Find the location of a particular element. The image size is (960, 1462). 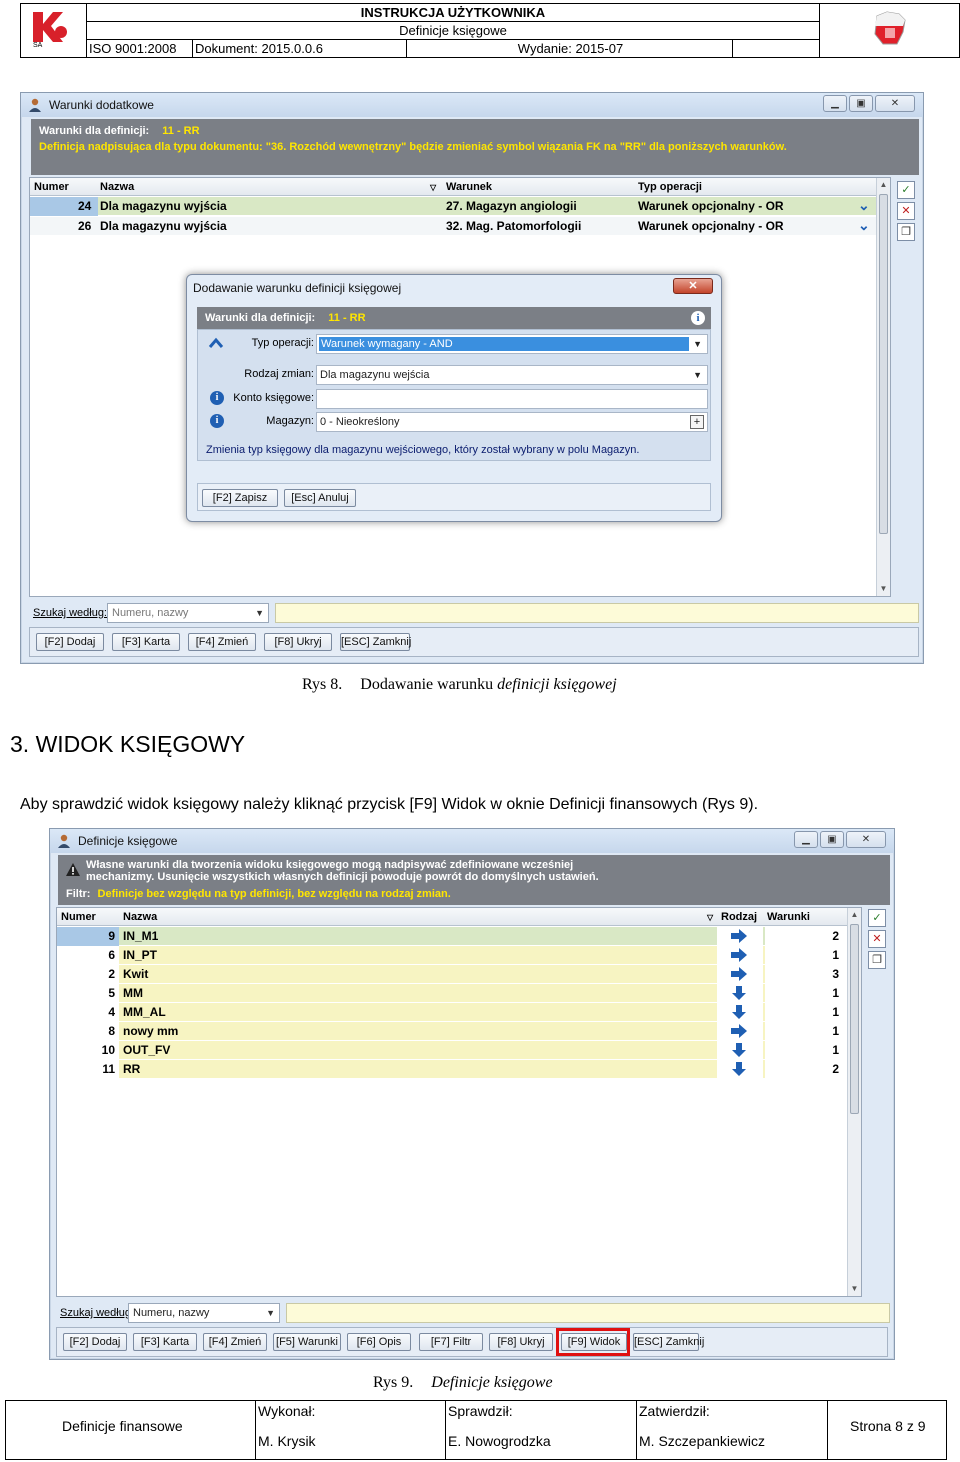

row-nazwa: MM_AL is located at coordinates (144, 1012).